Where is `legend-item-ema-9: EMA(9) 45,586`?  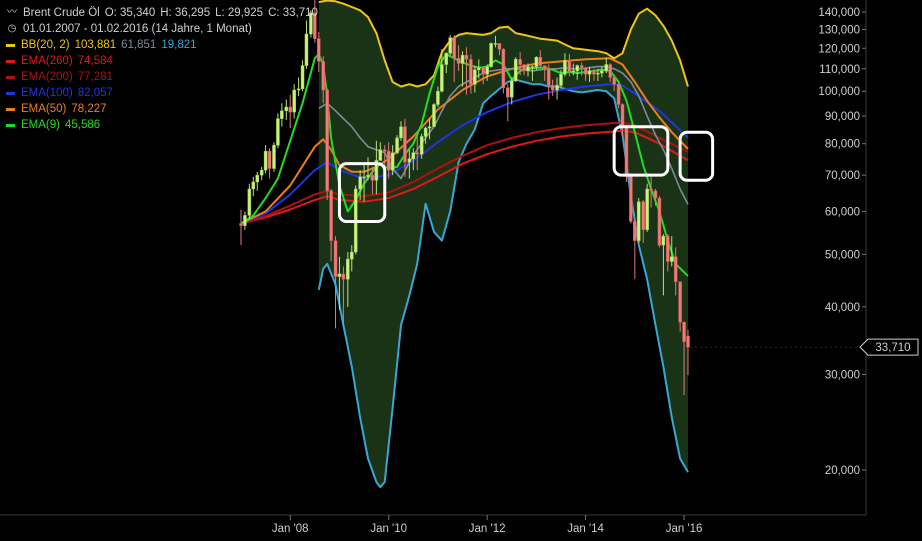
legend-item-ema-9: EMA(9) 45,586 is located at coordinates (164, 125).